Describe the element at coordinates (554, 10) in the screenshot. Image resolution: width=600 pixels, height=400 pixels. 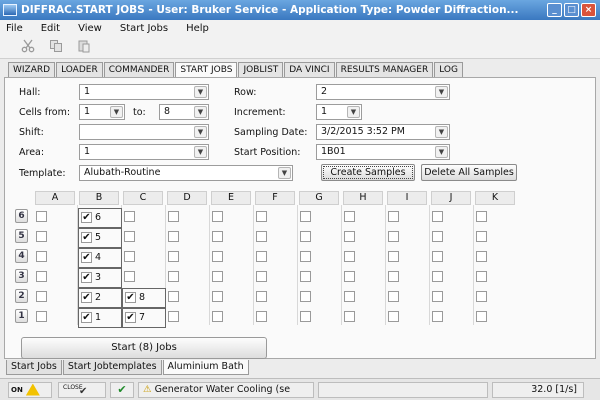
I see `minimize-button: _` at that location.